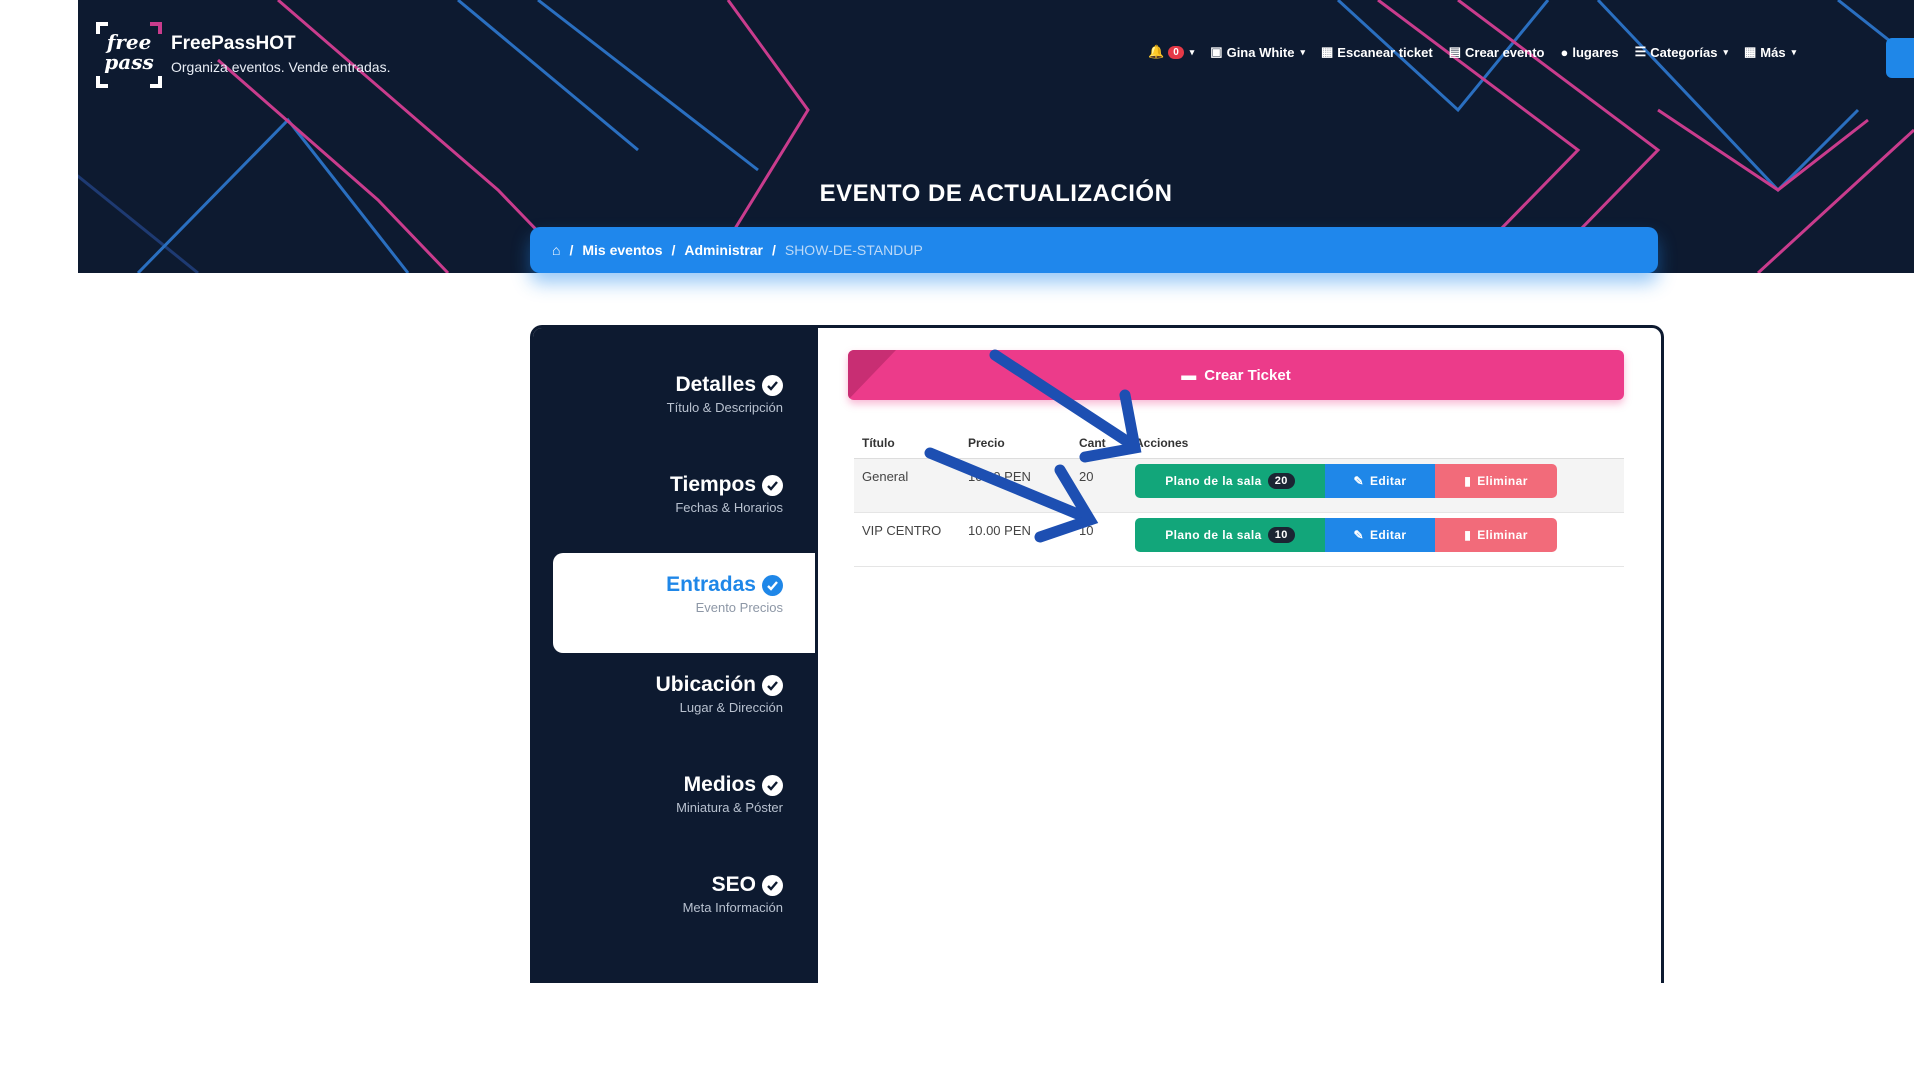 The image size is (1920, 1080). What do you see at coordinates (1595, 52) in the screenshot?
I see `nav-places-label: lugares` at bounding box center [1595, 52].